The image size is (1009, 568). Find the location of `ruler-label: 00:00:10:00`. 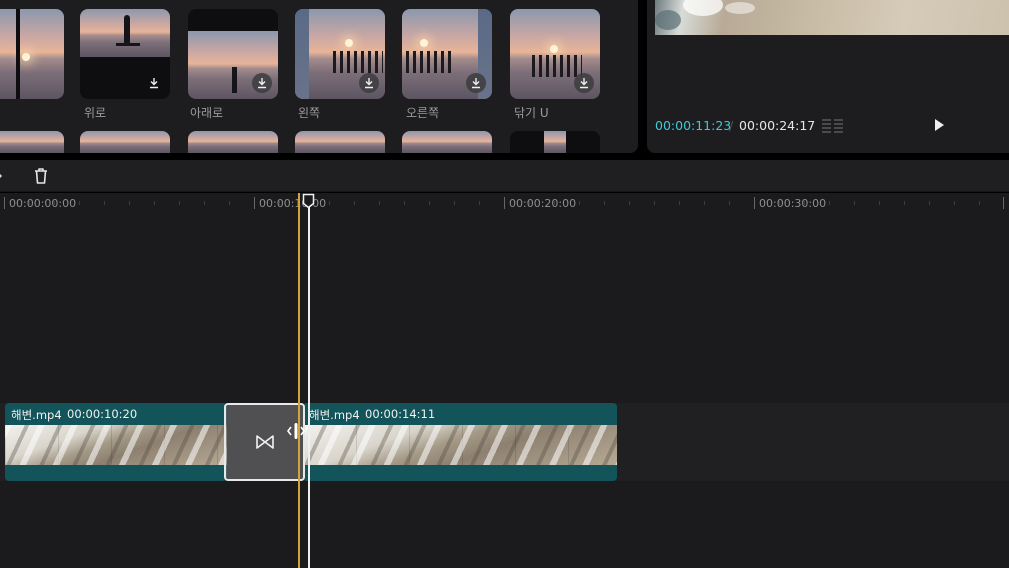

ruler-label: 00:00:10:00 is located at coordinates (293, 203).